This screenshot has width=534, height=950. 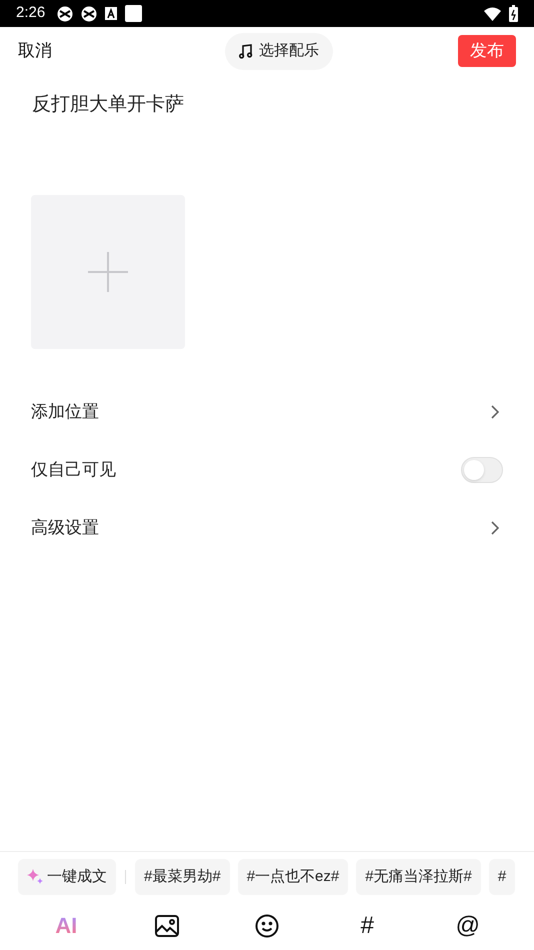 I want to click on image-icon, so click(x=166, y=926).